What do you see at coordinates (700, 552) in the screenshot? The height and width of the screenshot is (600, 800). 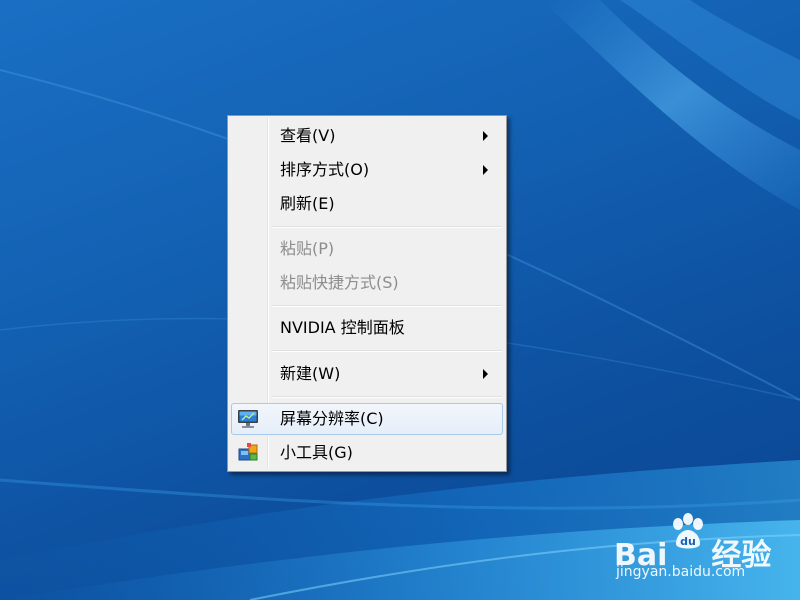 I see `baidu-jingyan-watermark: du Bai 经验 jingyan.baidu.com` at bounding box center [700, 552].